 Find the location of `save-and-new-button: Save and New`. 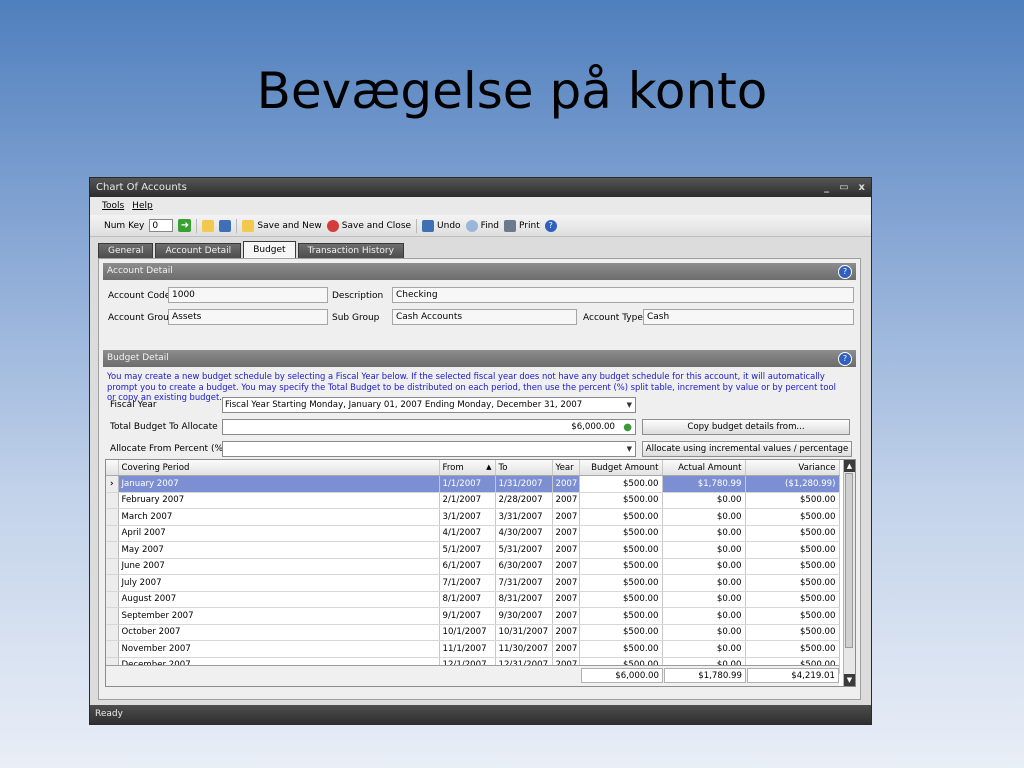

save-and-new-button: Save and New is located at coordinates (282, 225).